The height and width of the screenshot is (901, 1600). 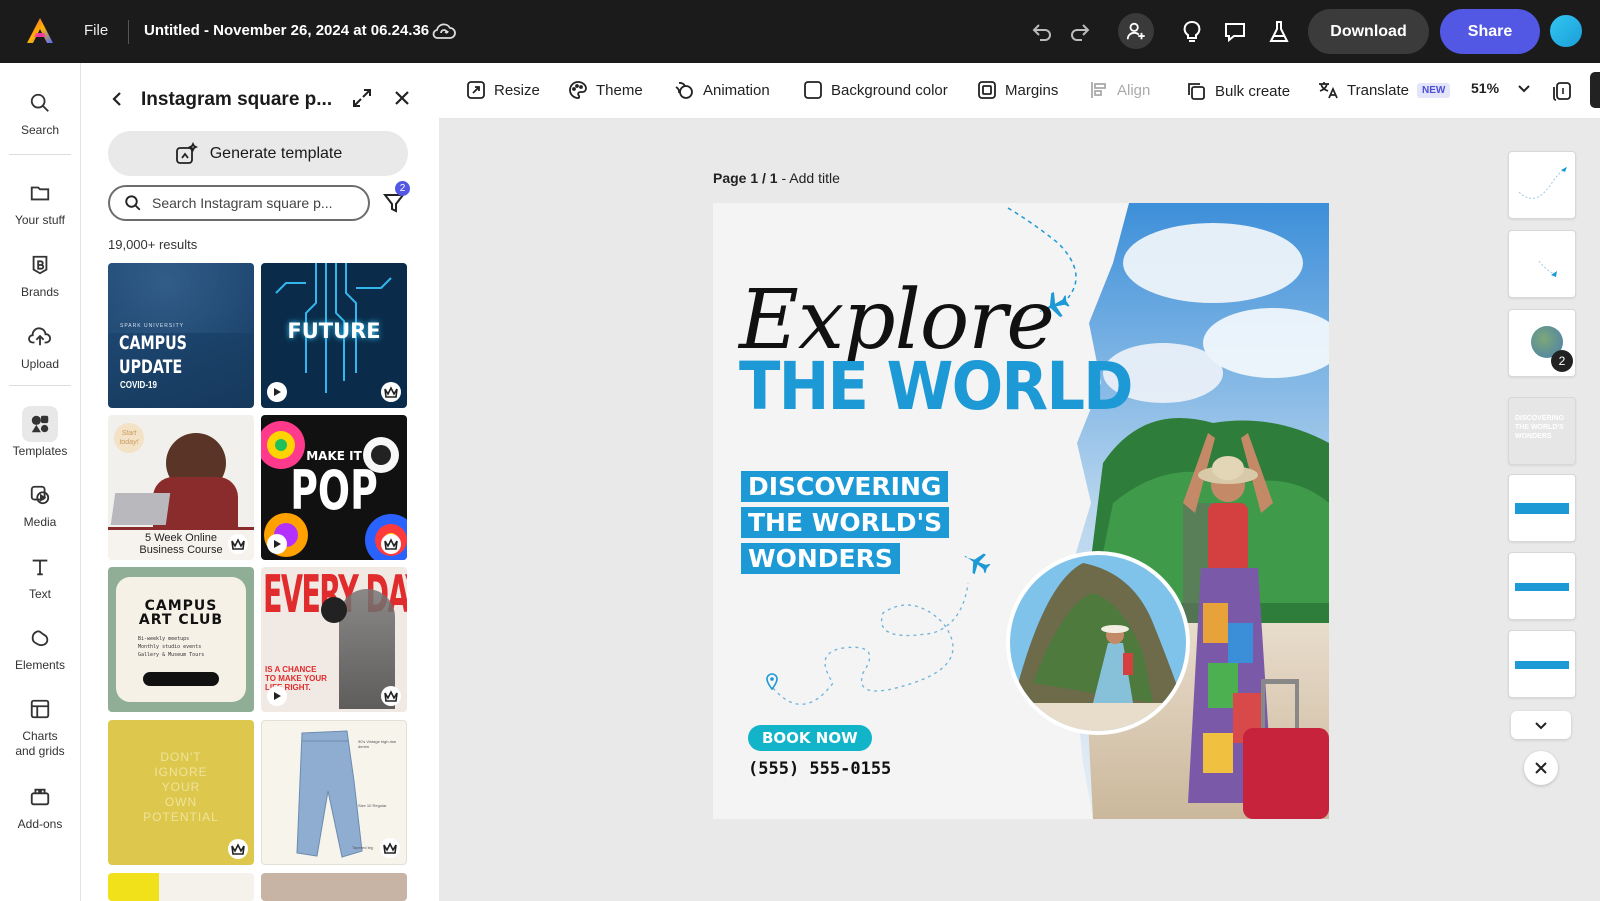 I want to click on phone-number: (555) 555-0155, so click(x=819, y=769).